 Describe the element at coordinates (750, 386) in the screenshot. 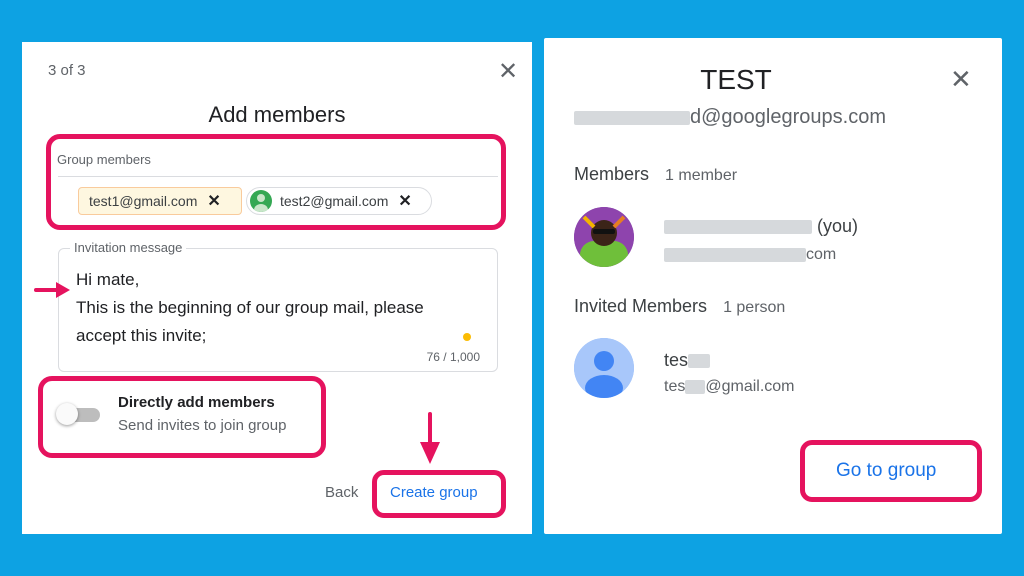

I see `invited-email-text: @gmail.com` at that location.